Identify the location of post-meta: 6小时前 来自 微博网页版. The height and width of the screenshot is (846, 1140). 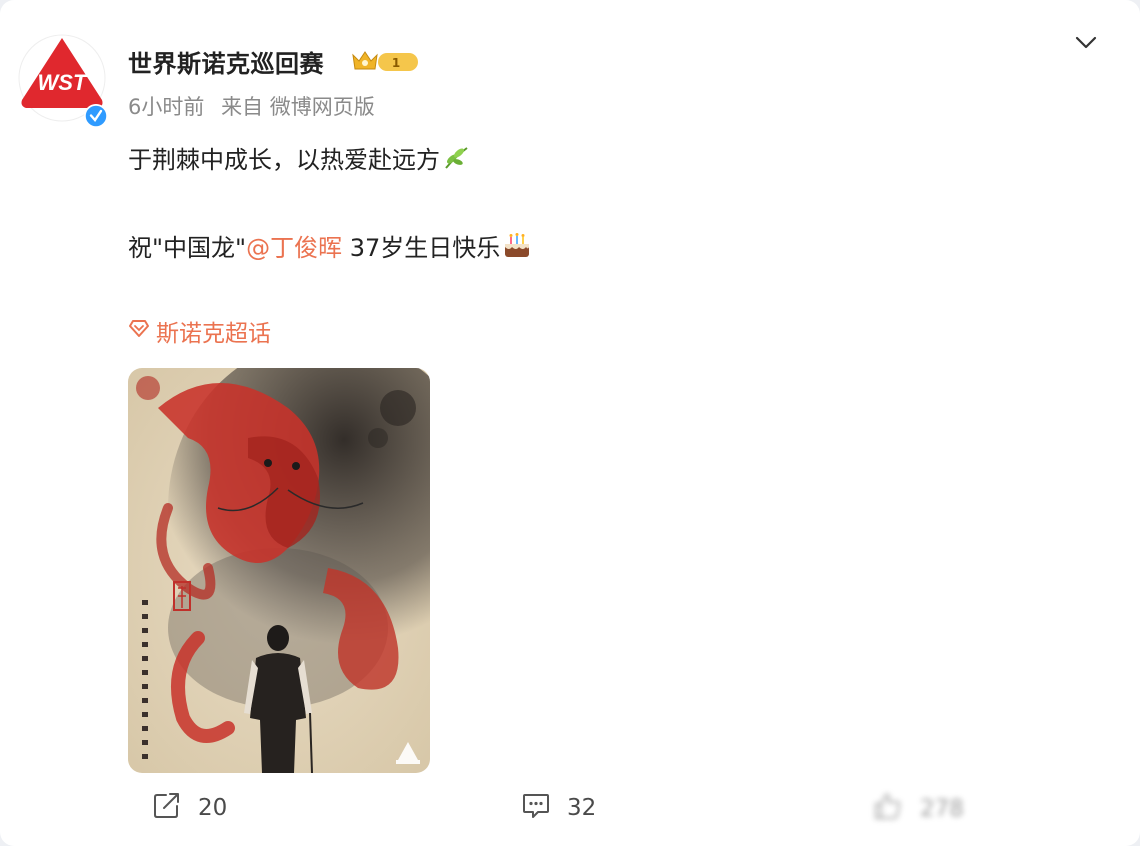
(256, 106).